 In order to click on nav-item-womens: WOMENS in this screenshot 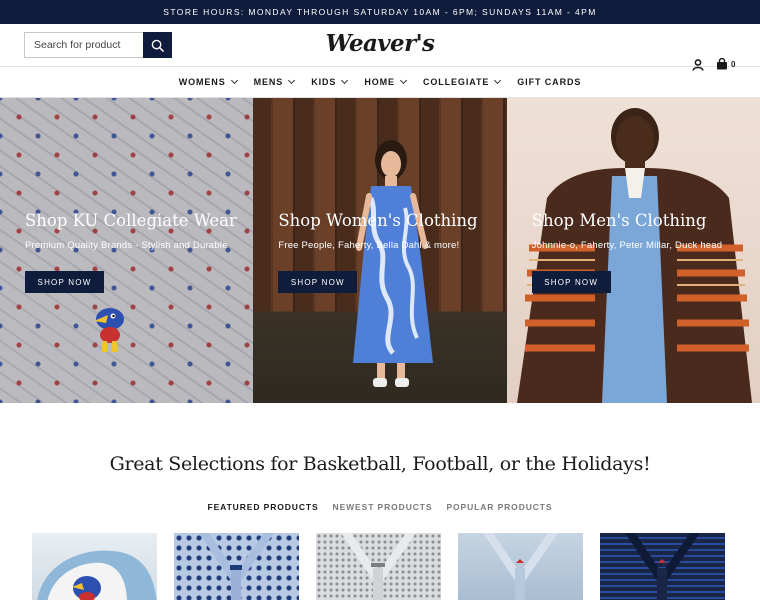, I will do `click(208, 81)`.